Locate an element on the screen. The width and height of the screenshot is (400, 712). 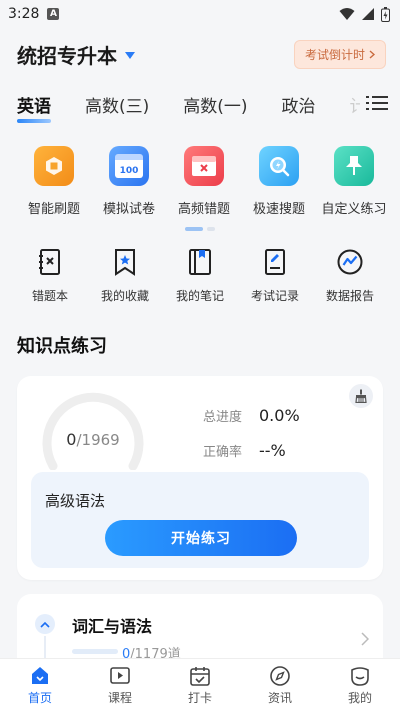
start-practice-button: 开始练习 is located at coordinates (201, 538).